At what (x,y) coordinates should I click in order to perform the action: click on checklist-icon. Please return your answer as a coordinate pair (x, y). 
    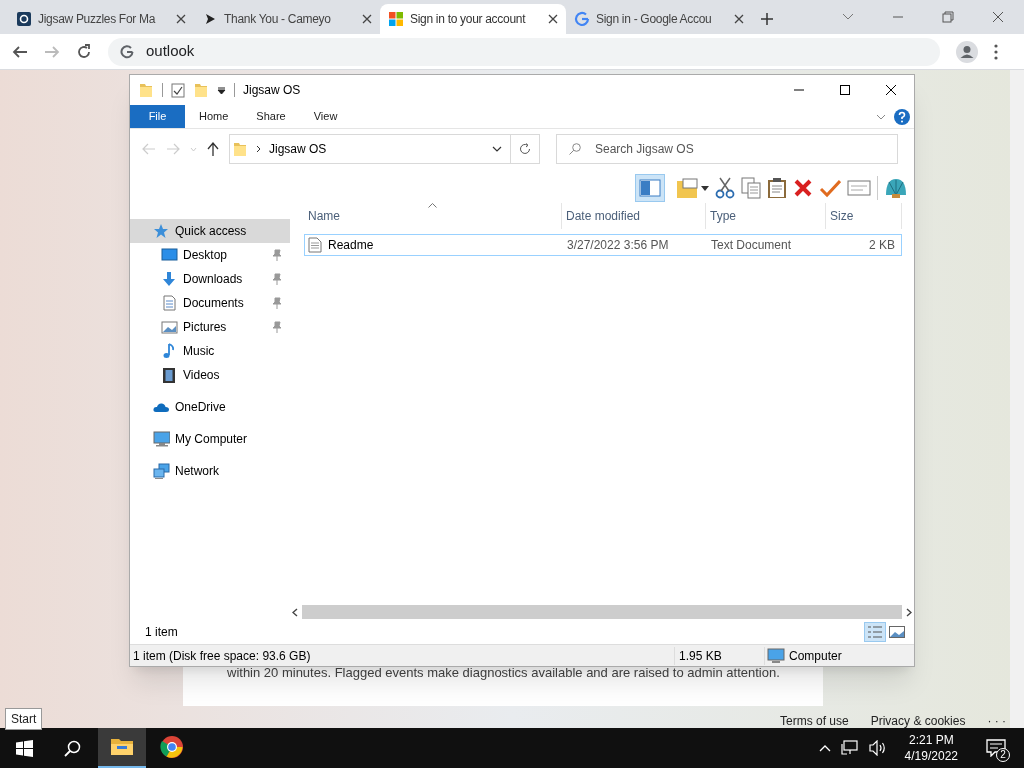
    Looking at the image, I should click on (178, 90).